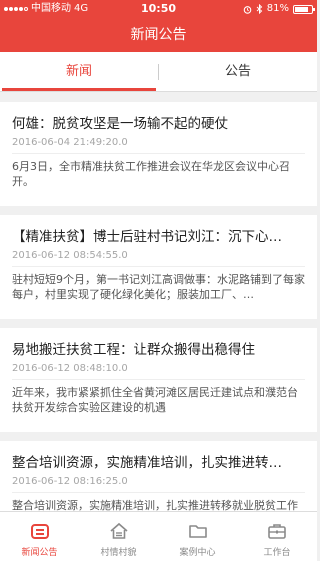  What do you see at coordinates (158, 9) in the screenshot?
I see `status-bar: 中国移动 4G 10:50 81%` at bounding box center [158, 9].